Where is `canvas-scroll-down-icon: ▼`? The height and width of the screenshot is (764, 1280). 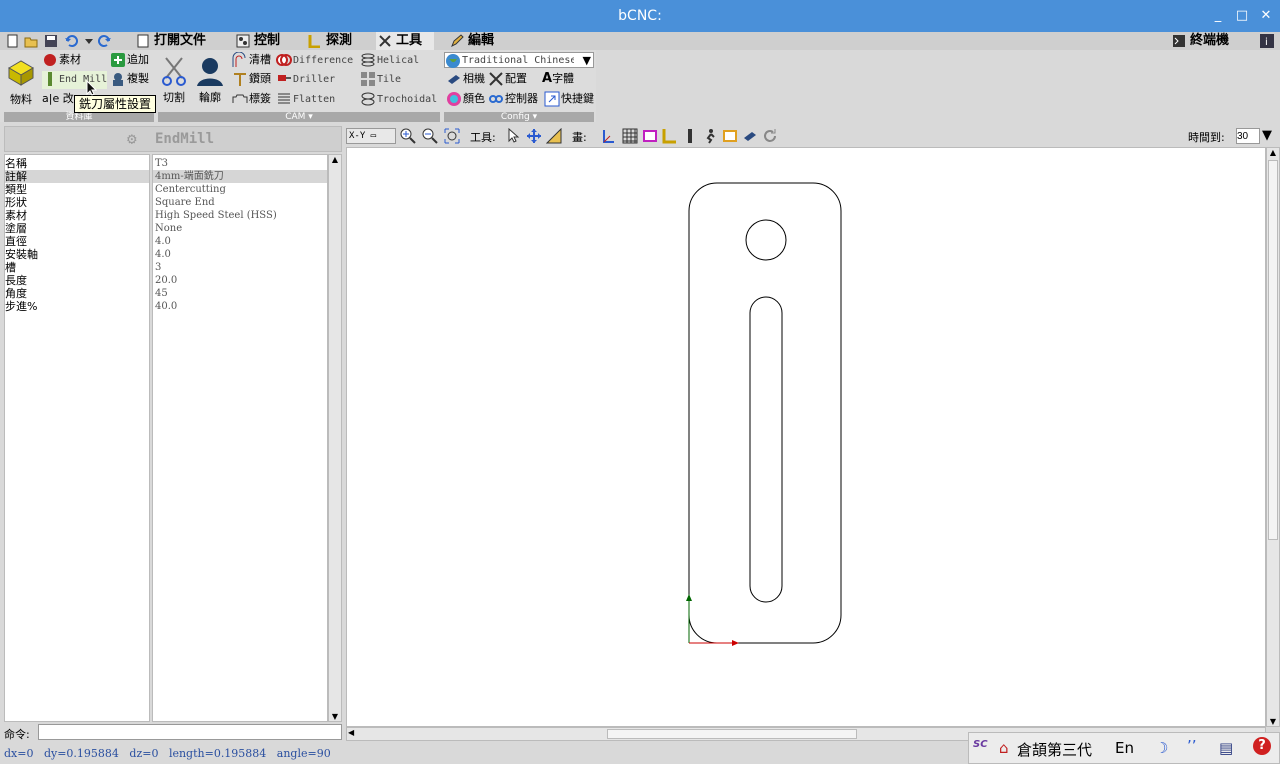 canvas-scroll-down-icon: ▼ is located at coordinates (1273, 721).